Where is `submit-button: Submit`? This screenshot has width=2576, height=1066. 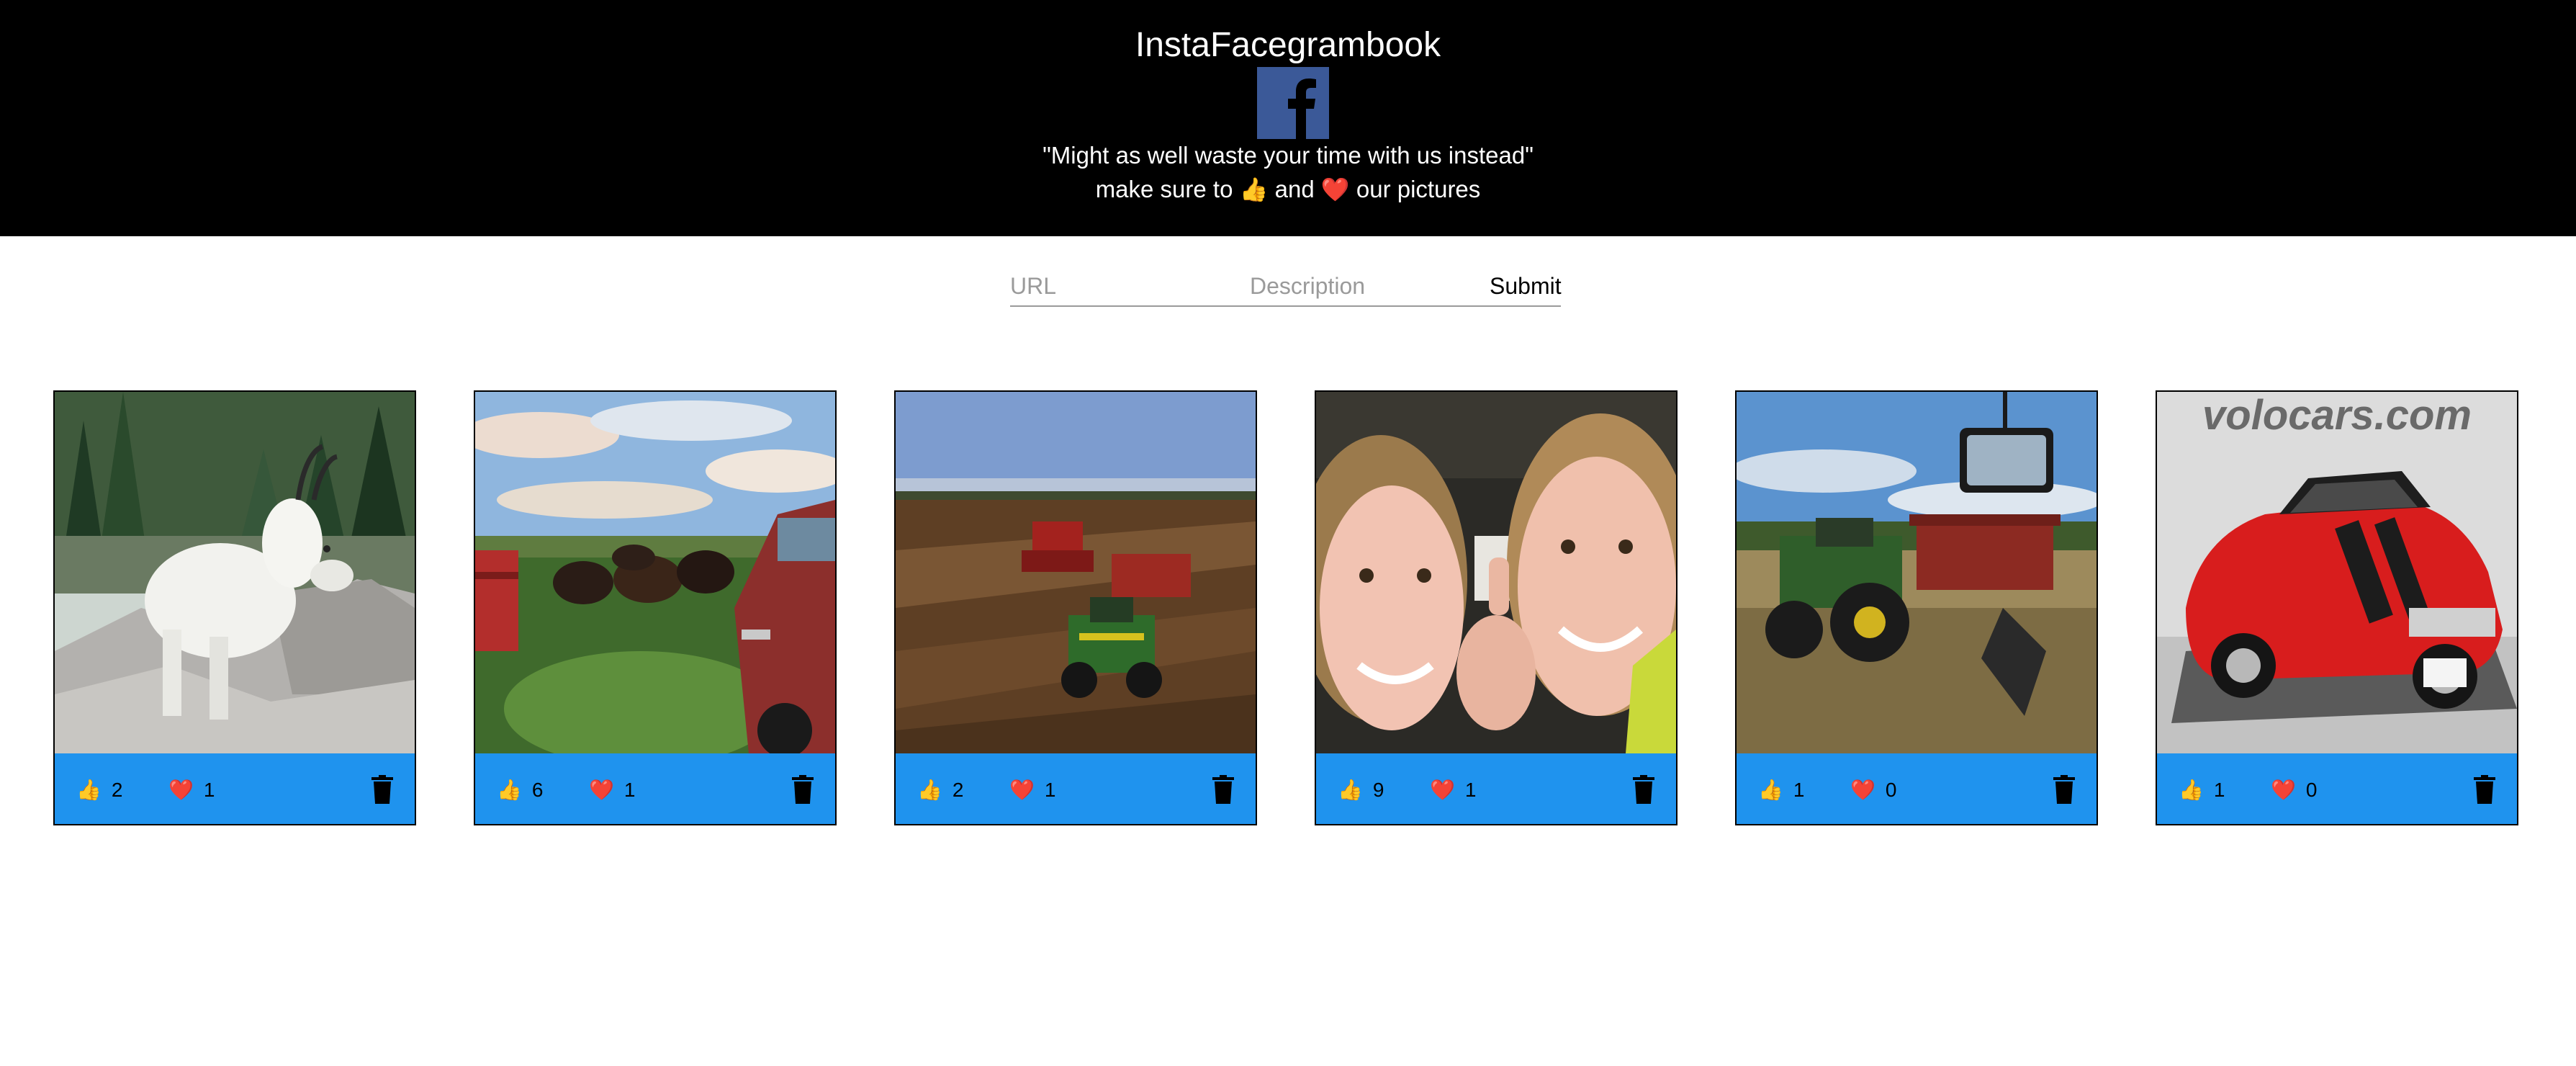
submit-button: Submit is located at coordinates (1526, 286).